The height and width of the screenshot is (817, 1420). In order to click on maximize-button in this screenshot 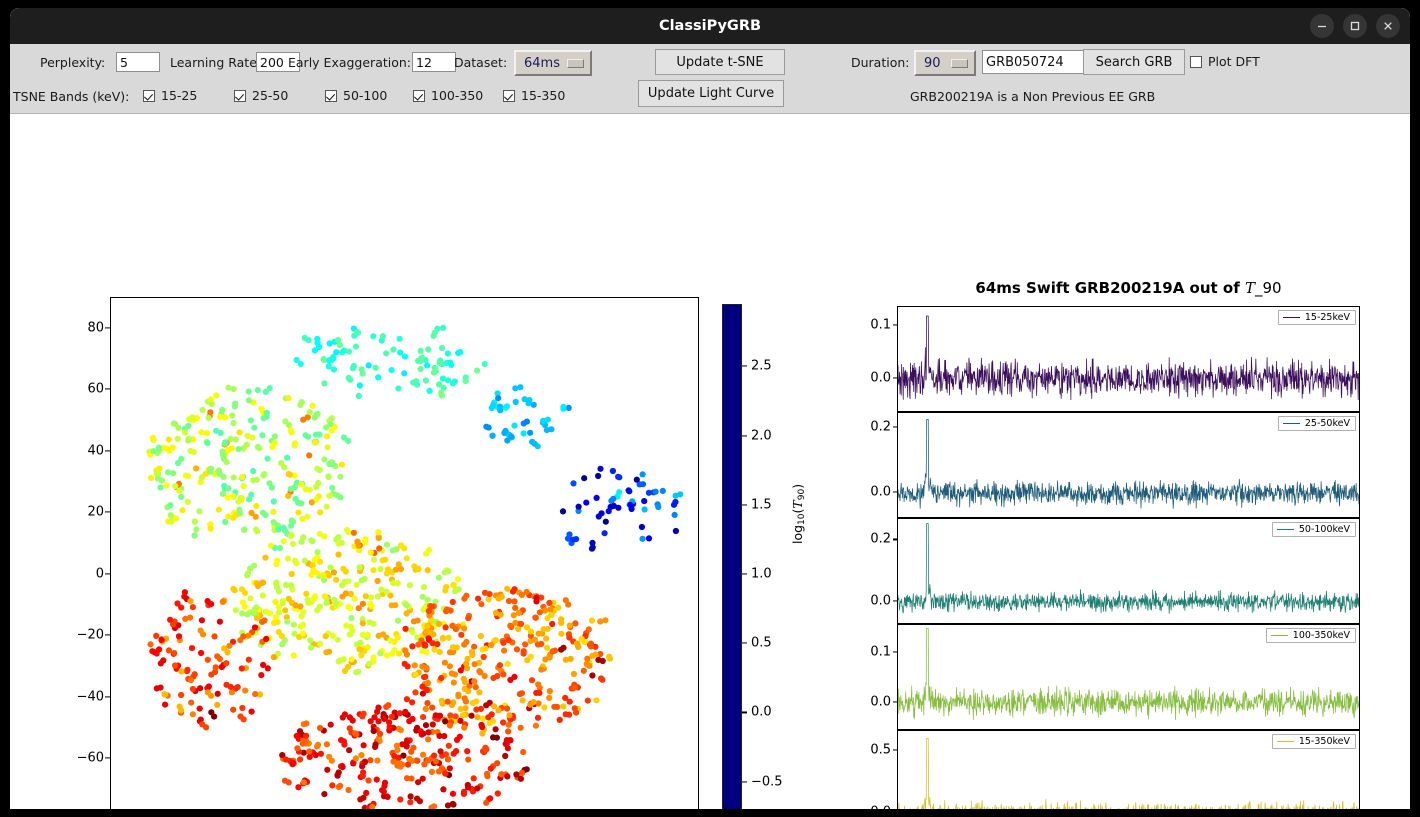, I will do `click(1355, 26)`.